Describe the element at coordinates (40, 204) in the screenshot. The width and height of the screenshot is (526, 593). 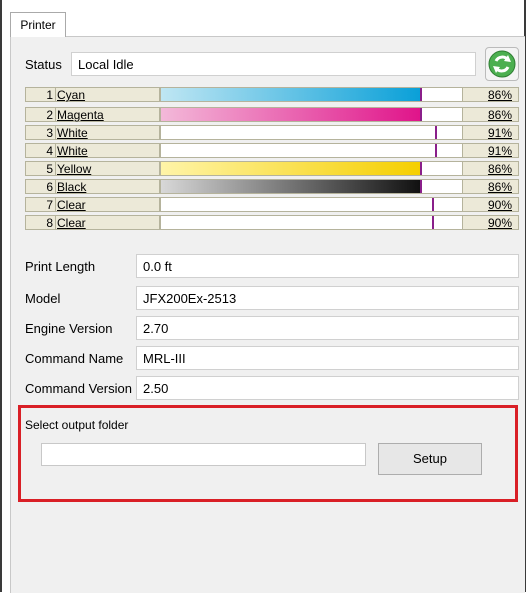
I see `ink-index: 7` at that location.